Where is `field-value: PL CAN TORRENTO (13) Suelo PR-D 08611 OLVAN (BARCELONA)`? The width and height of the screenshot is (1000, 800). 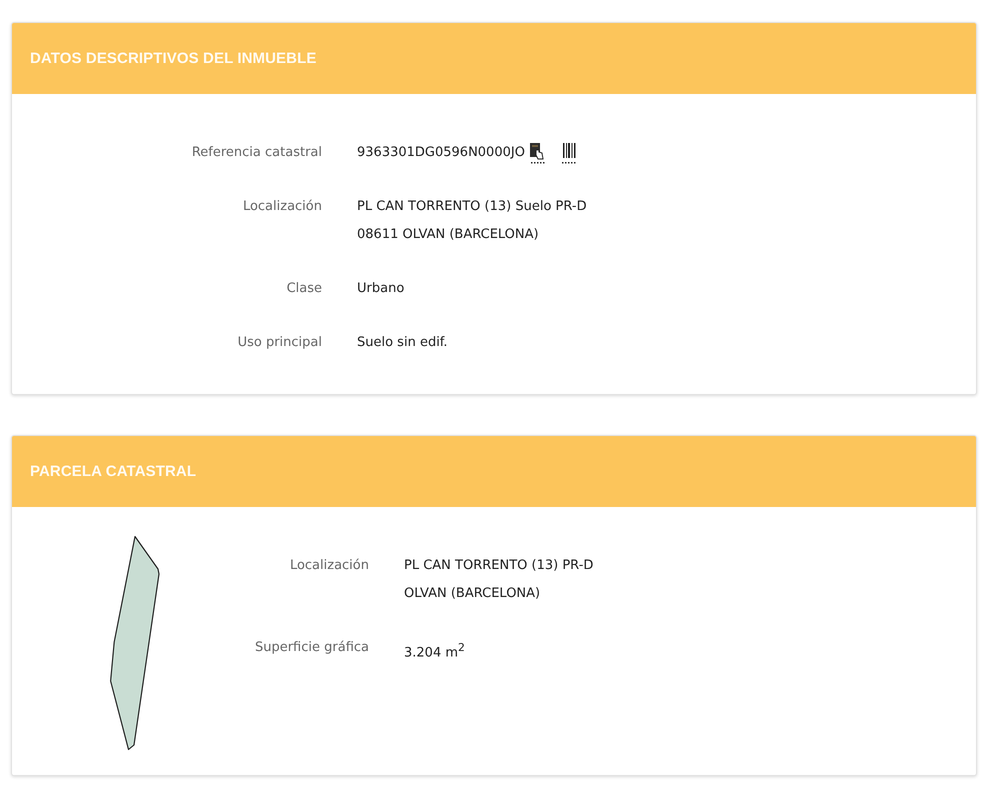 field-value: PL CAN TORRENTO (13) Suelo PR-D 08611 OLVAN (BARCELONA) is located at coordinates (472, 221).